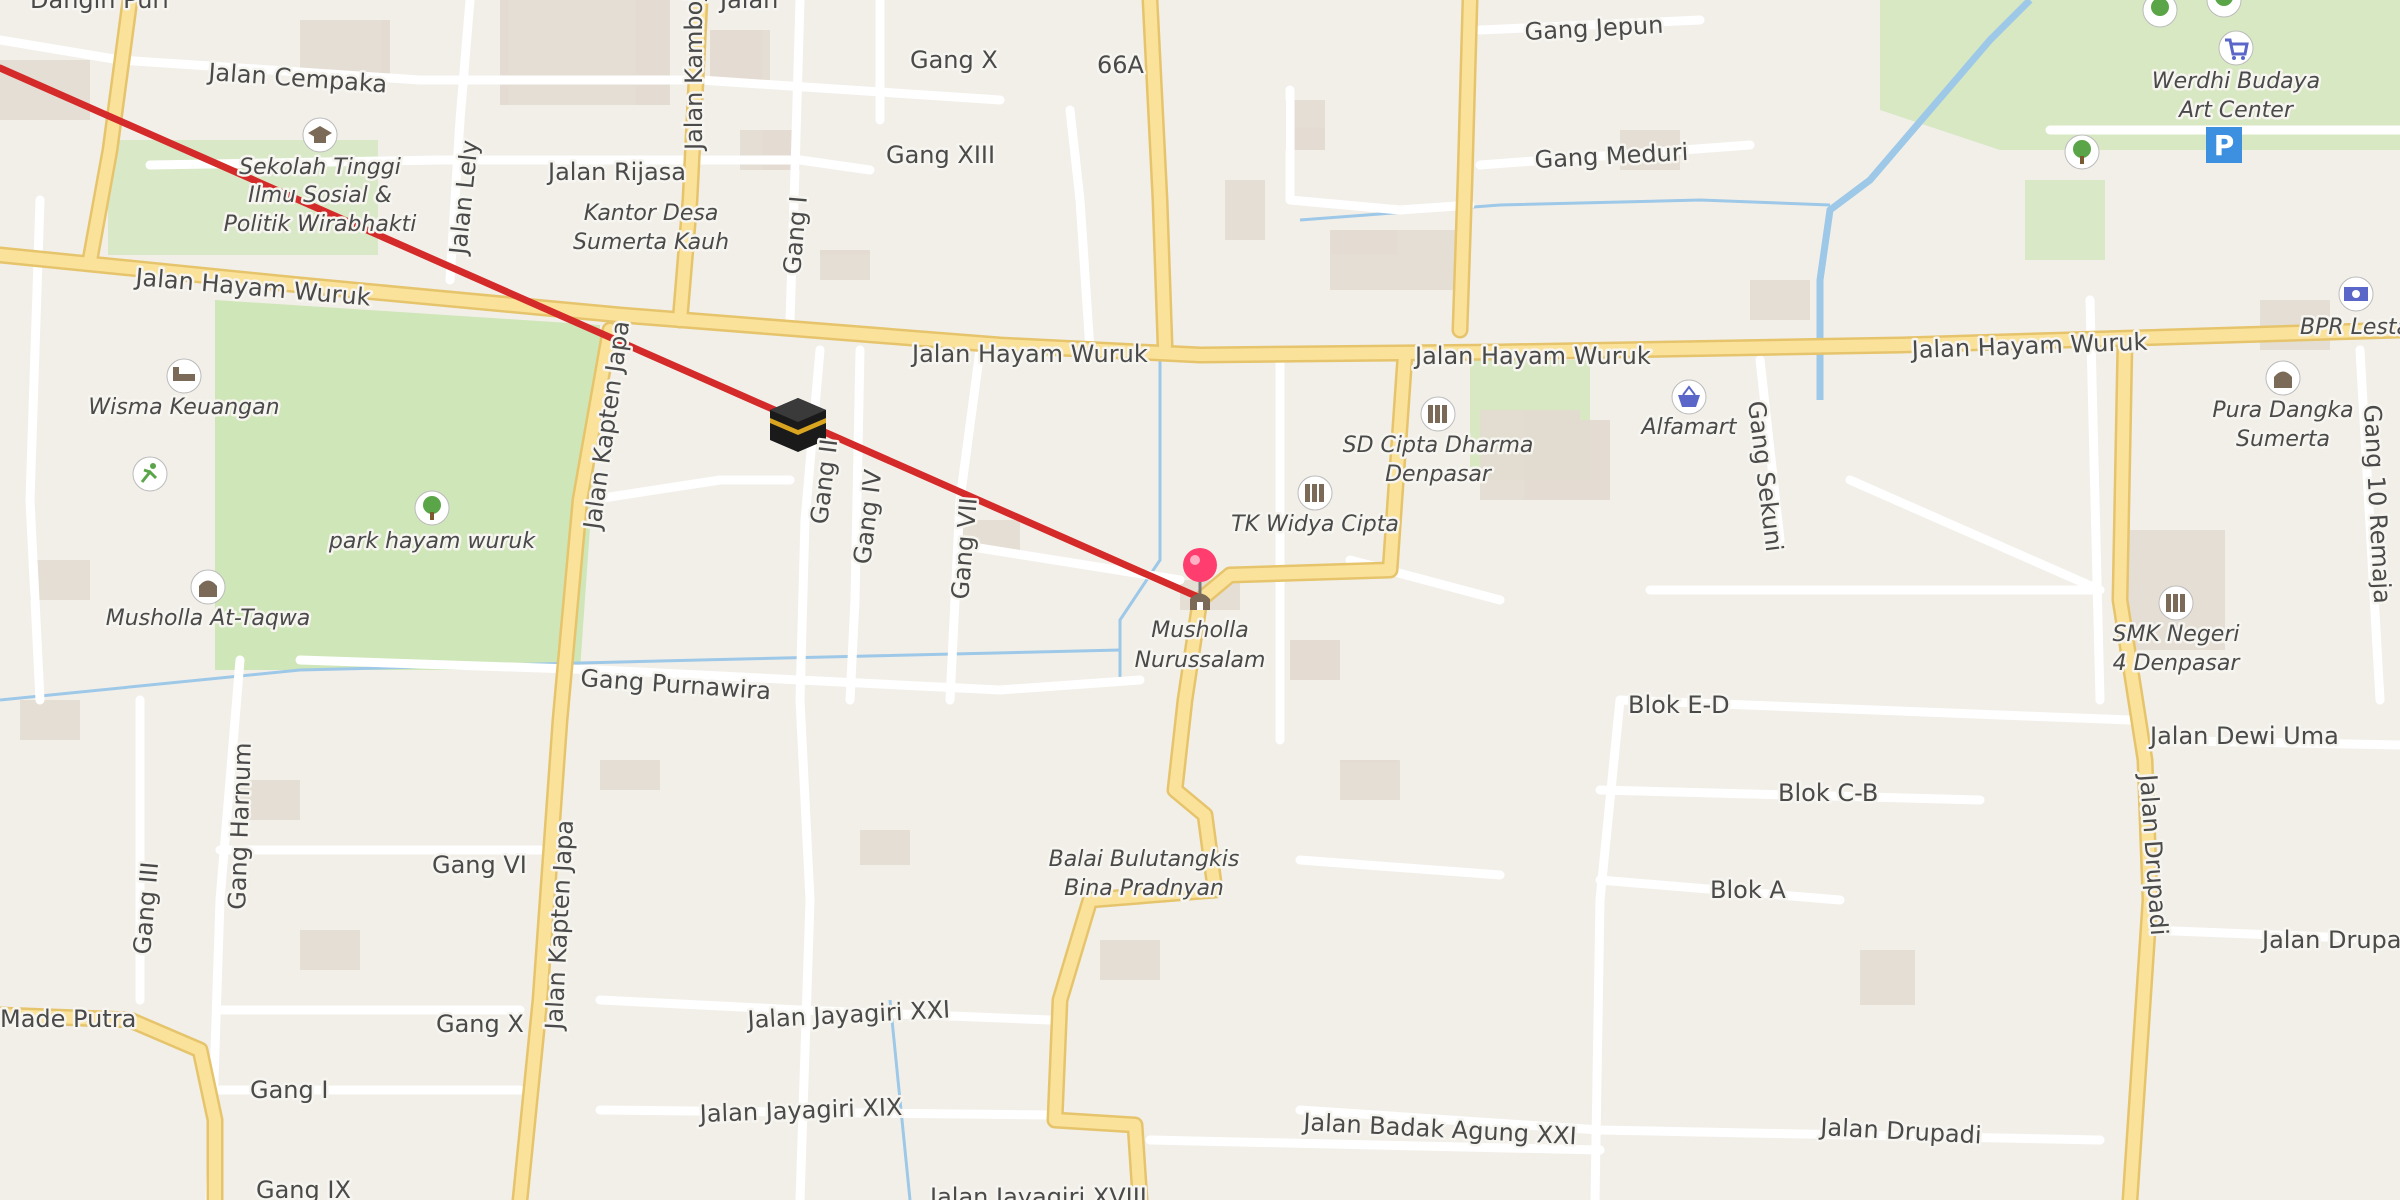  What do you see at coordinates (694, 76) in the screenshot?
I see `road-label-jalan-kamboja: Jalan Kamboja` at bounding box center [694, 76].